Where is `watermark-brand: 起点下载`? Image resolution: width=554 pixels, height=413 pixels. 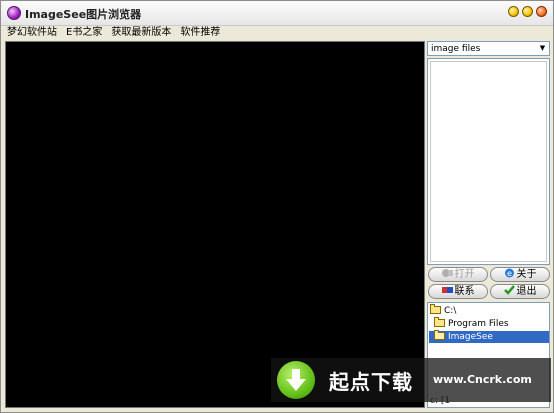 watermark-brand: 起点下载 is located at coordinates (371, 382).